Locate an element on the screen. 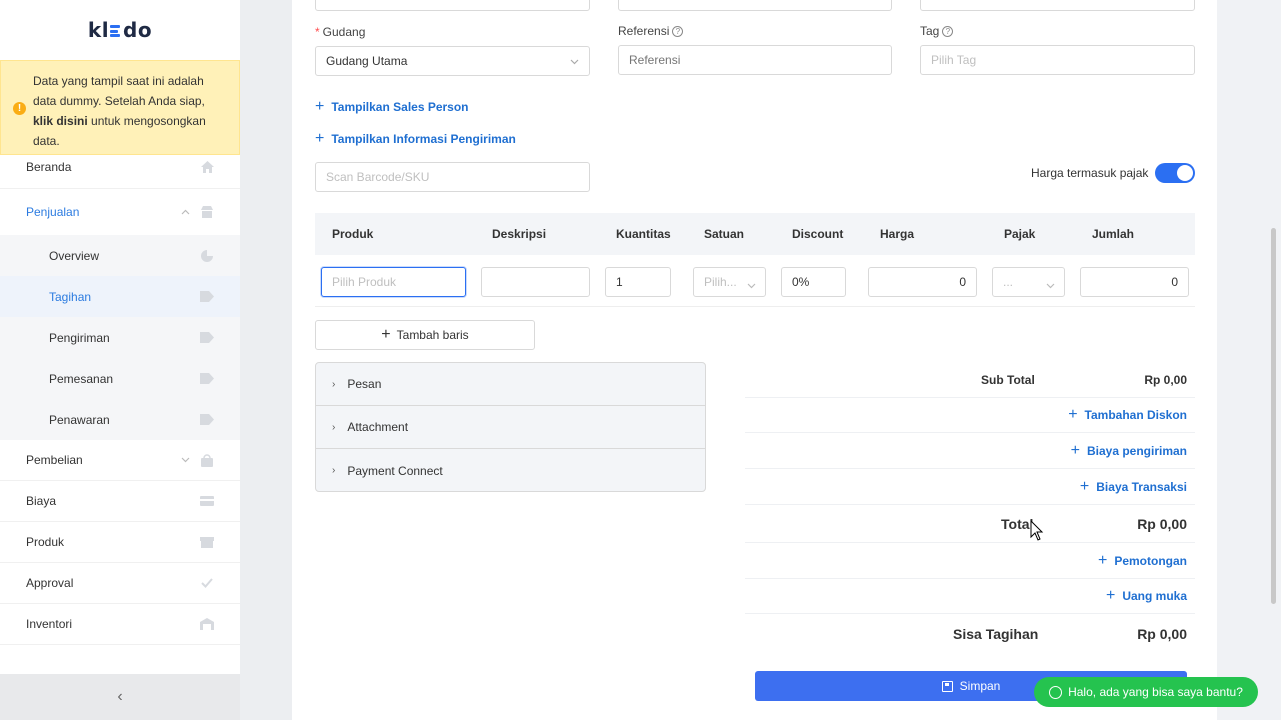 This screenshot has height=720, width=1281. transaction-fee-link: + Biaya Transaksi is located at coordinates (1133, 487).